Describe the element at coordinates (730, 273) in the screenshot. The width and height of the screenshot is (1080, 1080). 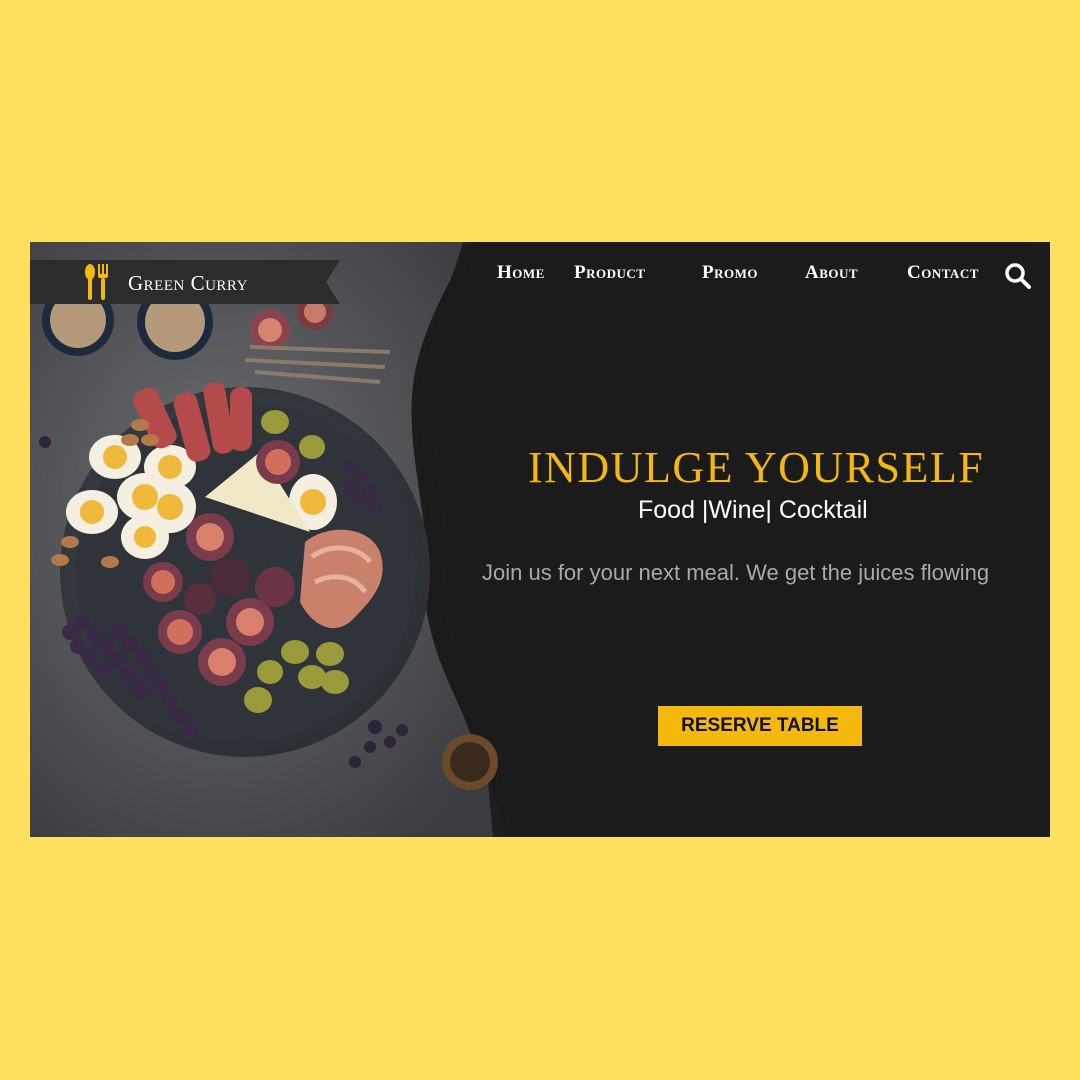
I see `nav-promo: Promo` at that location.